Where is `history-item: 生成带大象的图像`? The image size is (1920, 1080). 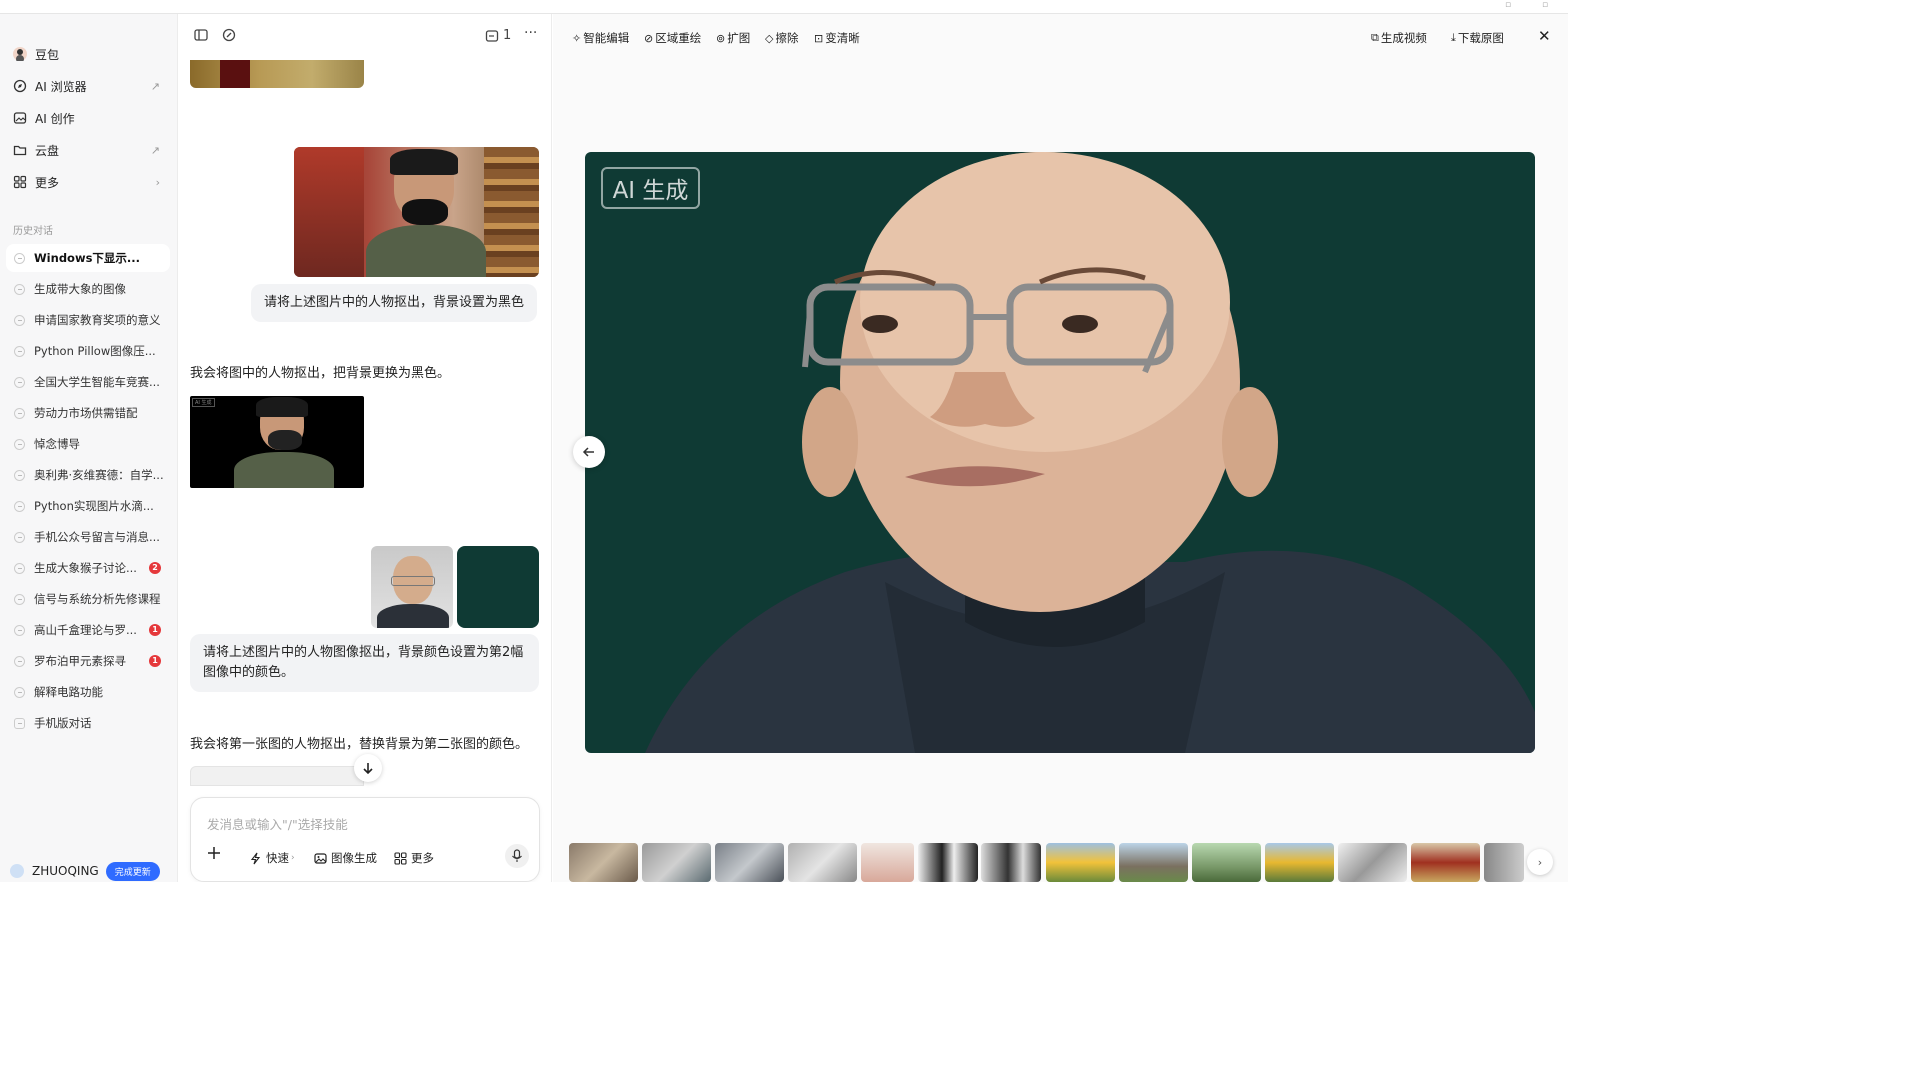
history-item: 生成带大象的图像 is located at coordinates (88, 289).